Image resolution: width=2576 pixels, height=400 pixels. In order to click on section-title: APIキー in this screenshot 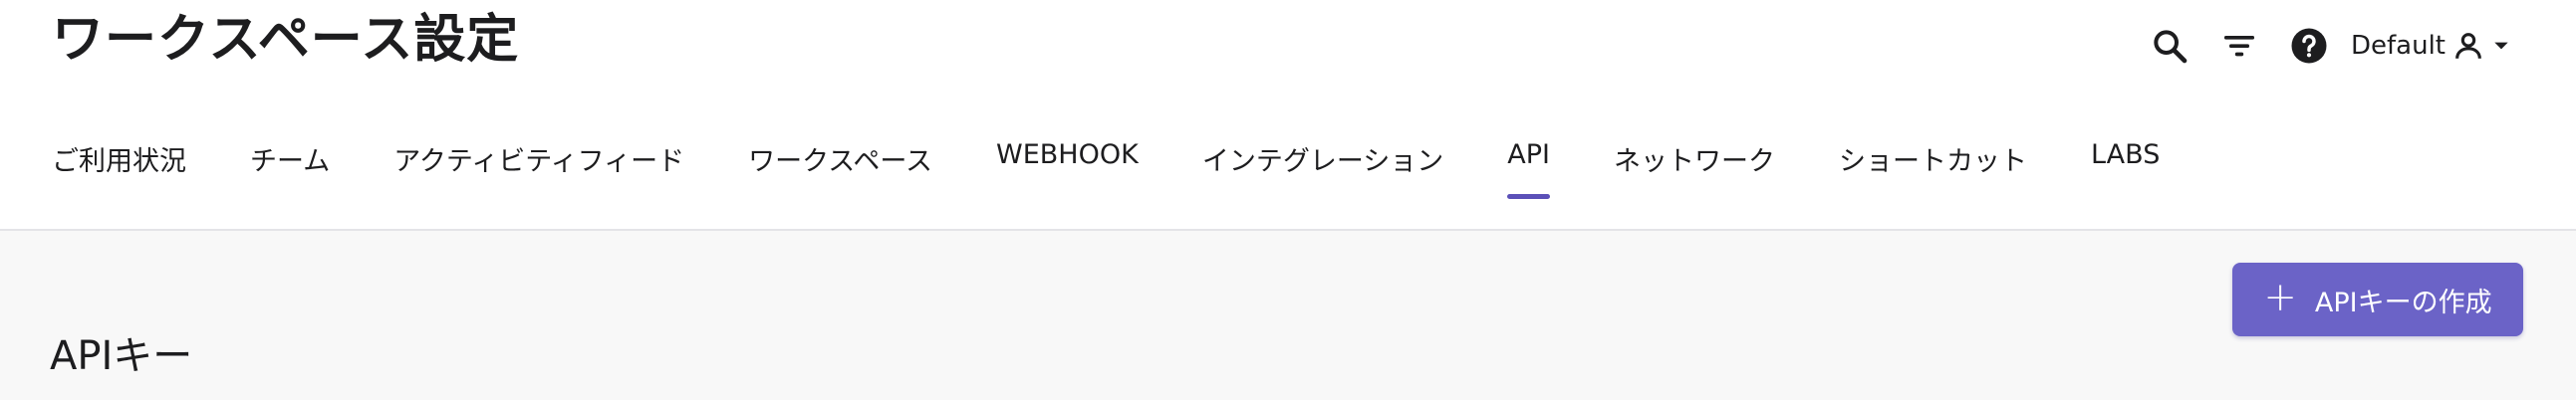, I will do `click(121, 356)`.